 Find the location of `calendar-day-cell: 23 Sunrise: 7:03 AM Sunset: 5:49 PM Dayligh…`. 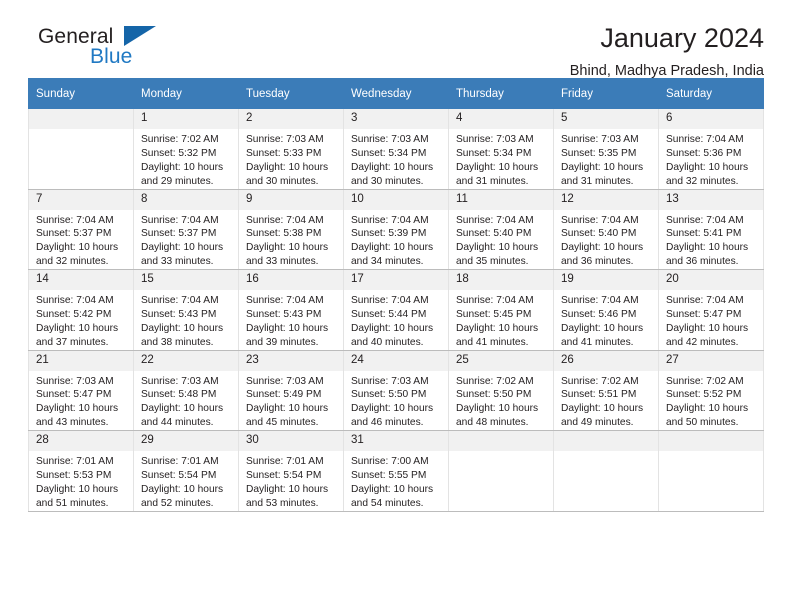

calendar-day-cell: 23 Sunrise: 7:03 AM Sunset: 5:49 PM Dayligh… is located at coordinates (291, 390).